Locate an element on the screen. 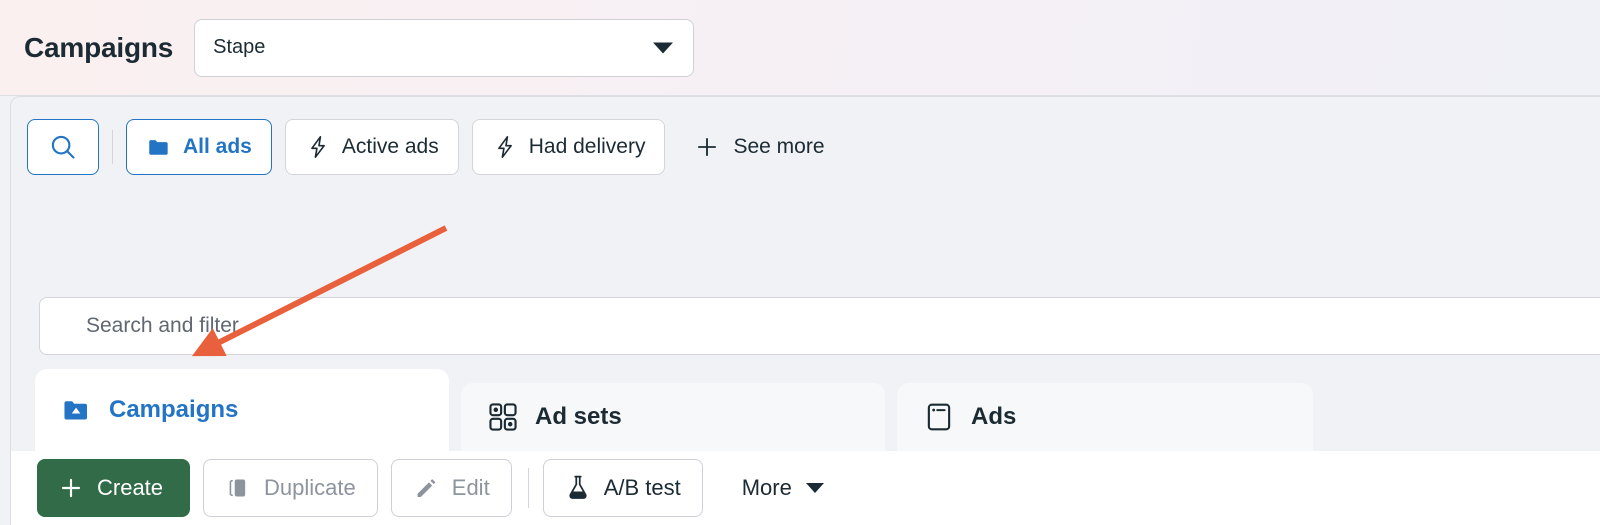  see-more-label: See more is located at coordinates (779, 146).